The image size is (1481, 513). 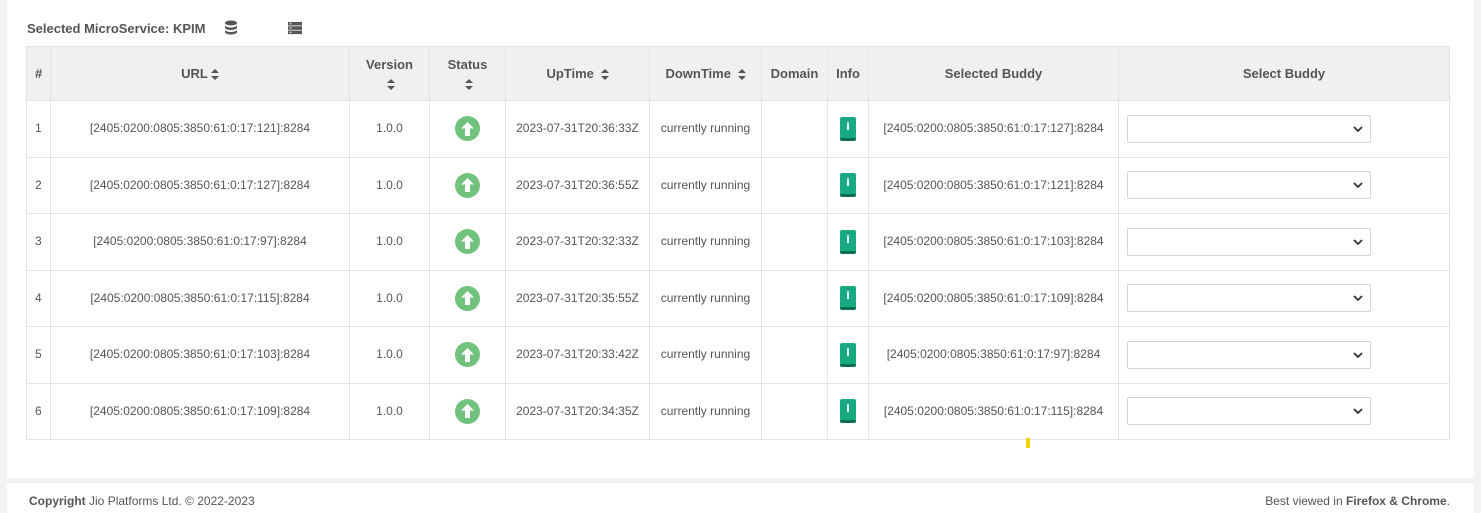 I want to click on row-url: [2405:0200:0805:3850:61:0:17:127]:8284, so click(x=200, y=185).